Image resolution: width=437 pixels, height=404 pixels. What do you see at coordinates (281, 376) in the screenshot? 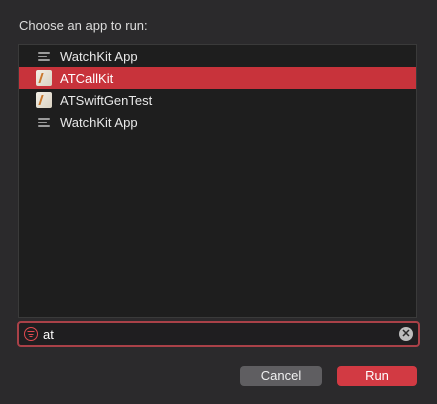
I see `cancel-button: Cancel` at bounding box center [281, 376].